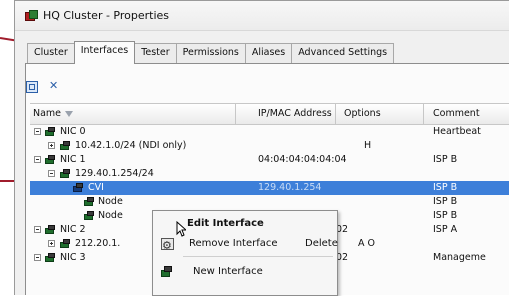 The width and height of the screenshot is (509, 296). I want to click on tab-interfaces: Interfaces, so click(104, 52).